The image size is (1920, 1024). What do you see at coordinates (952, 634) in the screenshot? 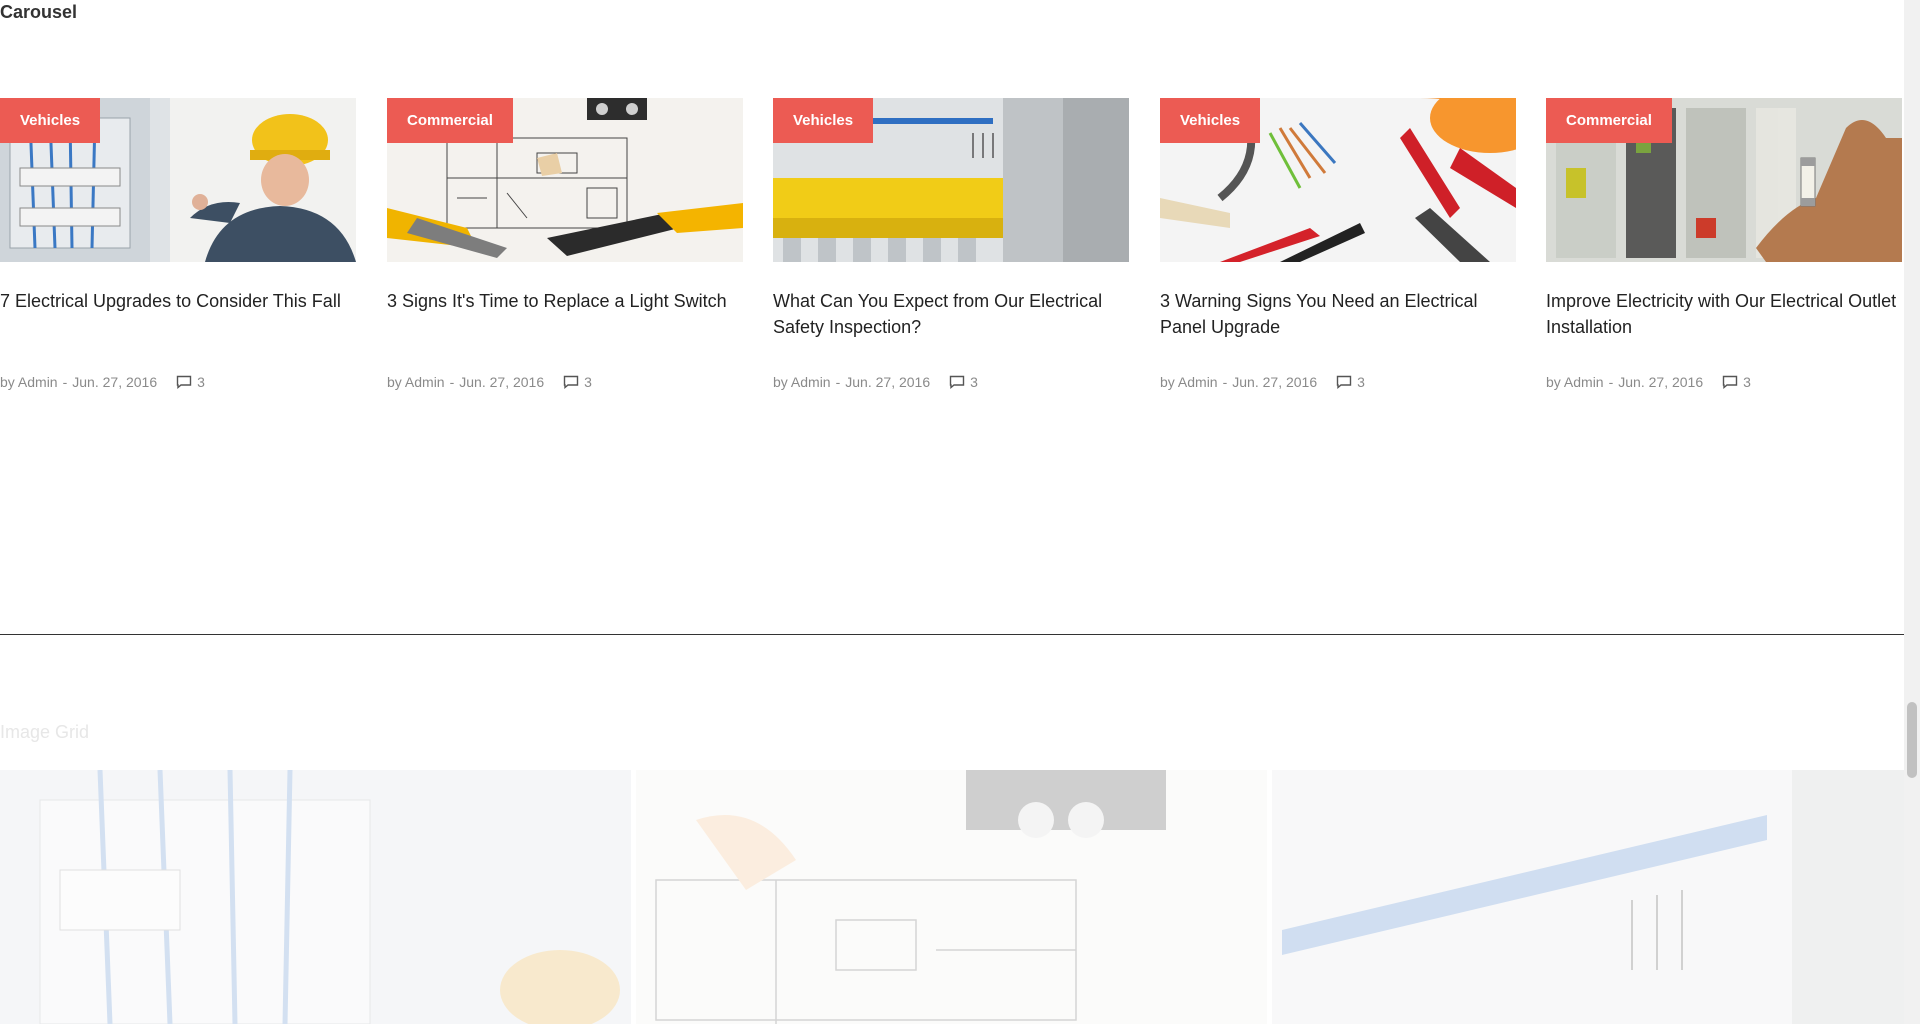
I see `section-divider` at bounding box center [952, 634].